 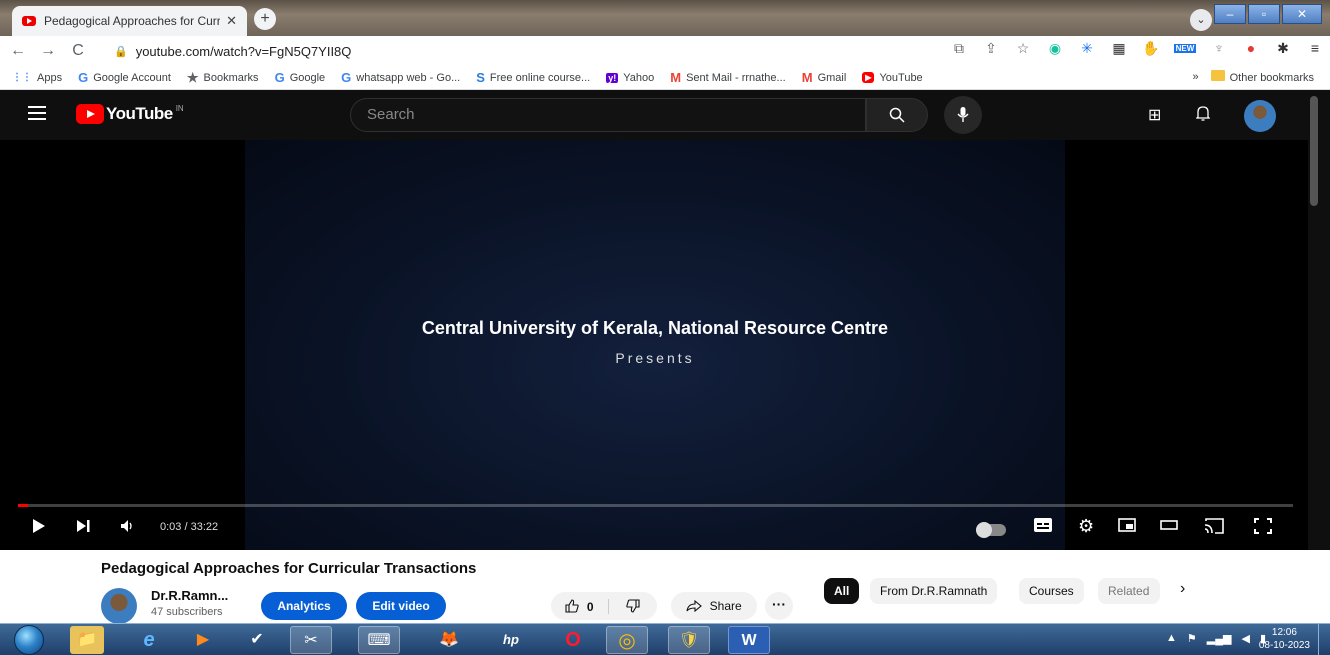 What do you see at coordinates (633, 606) in the screenshot?
I see `dislike-button` at bounding box center [633, 606].